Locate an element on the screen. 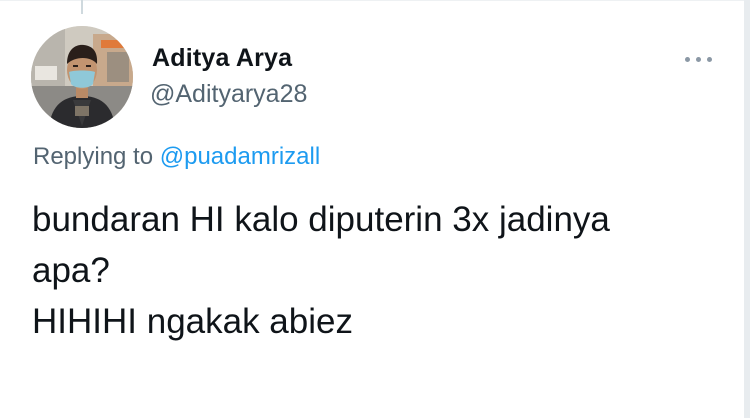 The image size is (750, 418). scrollbar-track is located at coordinates (747, 209).